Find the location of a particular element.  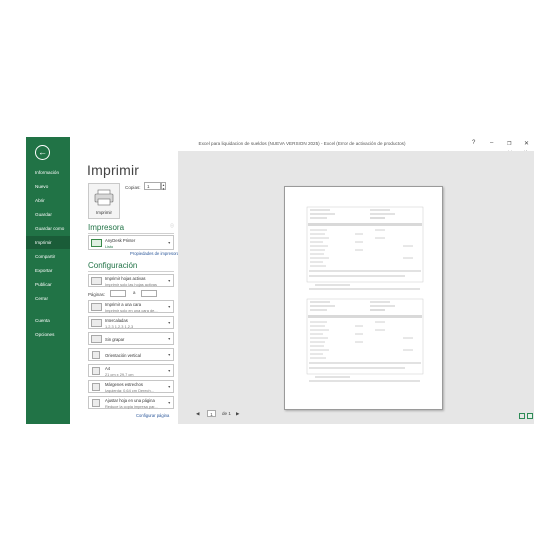

sidebar-item-compartir: Compartir is located at coordinates (48, 256).